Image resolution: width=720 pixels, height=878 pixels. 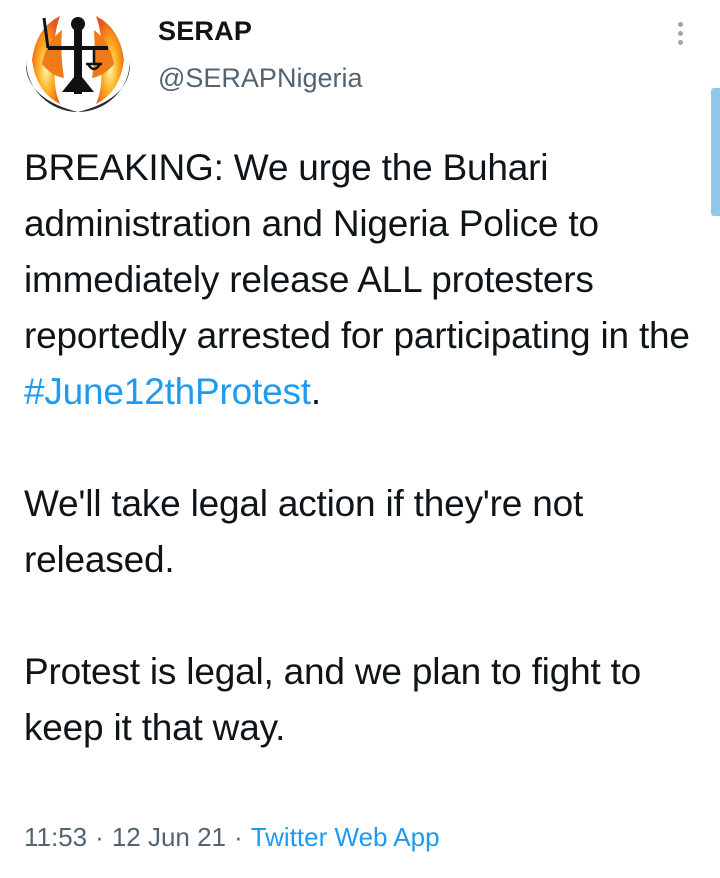 What do you see at coordinates (167, 391) in the screenshot?
I see `hashtag-link: #June12thProtest` at bounding box center [167, 391].